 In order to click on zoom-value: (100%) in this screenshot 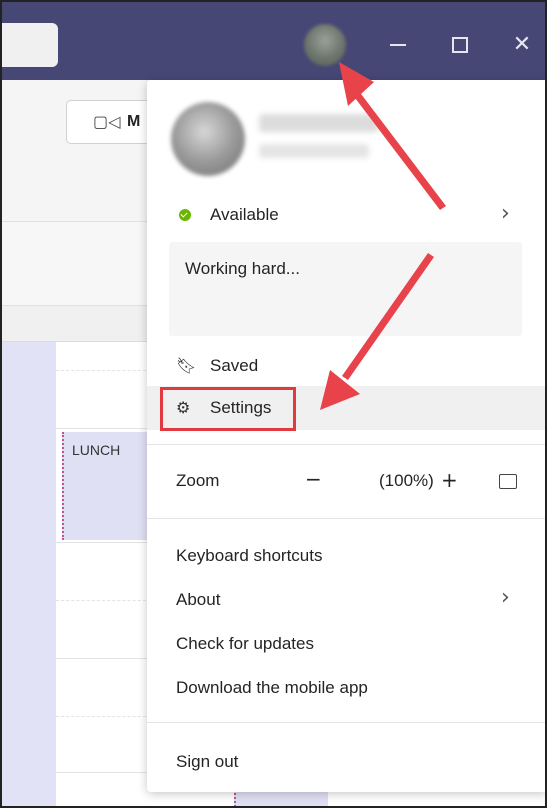, I will do `click(406, 480)`.